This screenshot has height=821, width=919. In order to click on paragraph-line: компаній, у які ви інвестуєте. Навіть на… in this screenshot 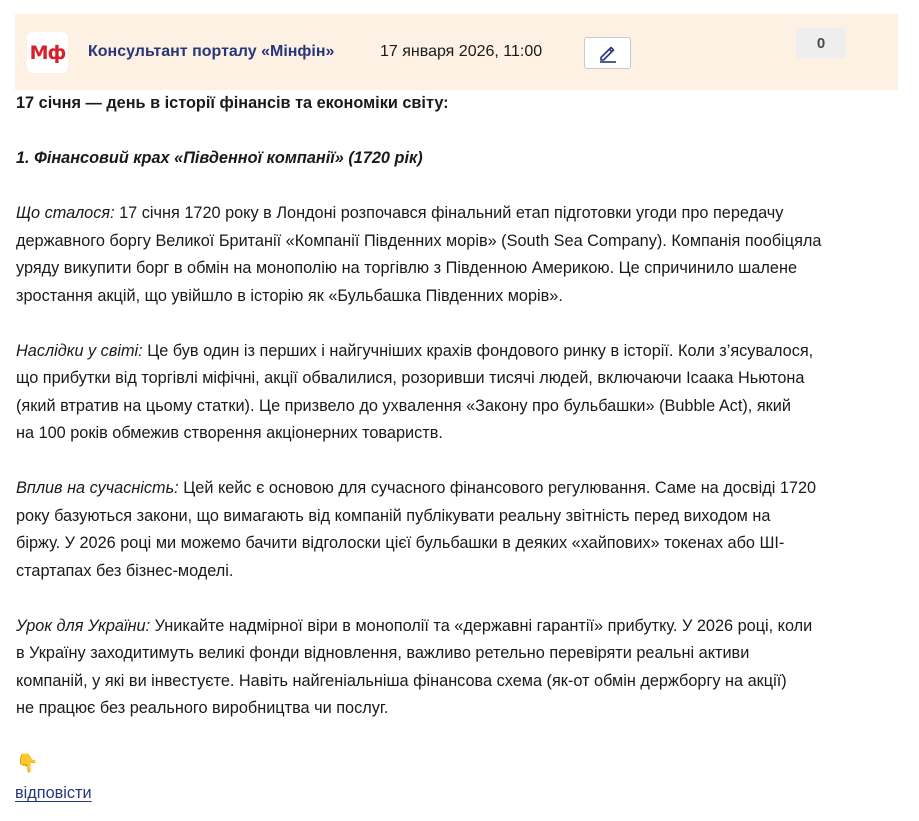, I will do `click(401, 680)`.